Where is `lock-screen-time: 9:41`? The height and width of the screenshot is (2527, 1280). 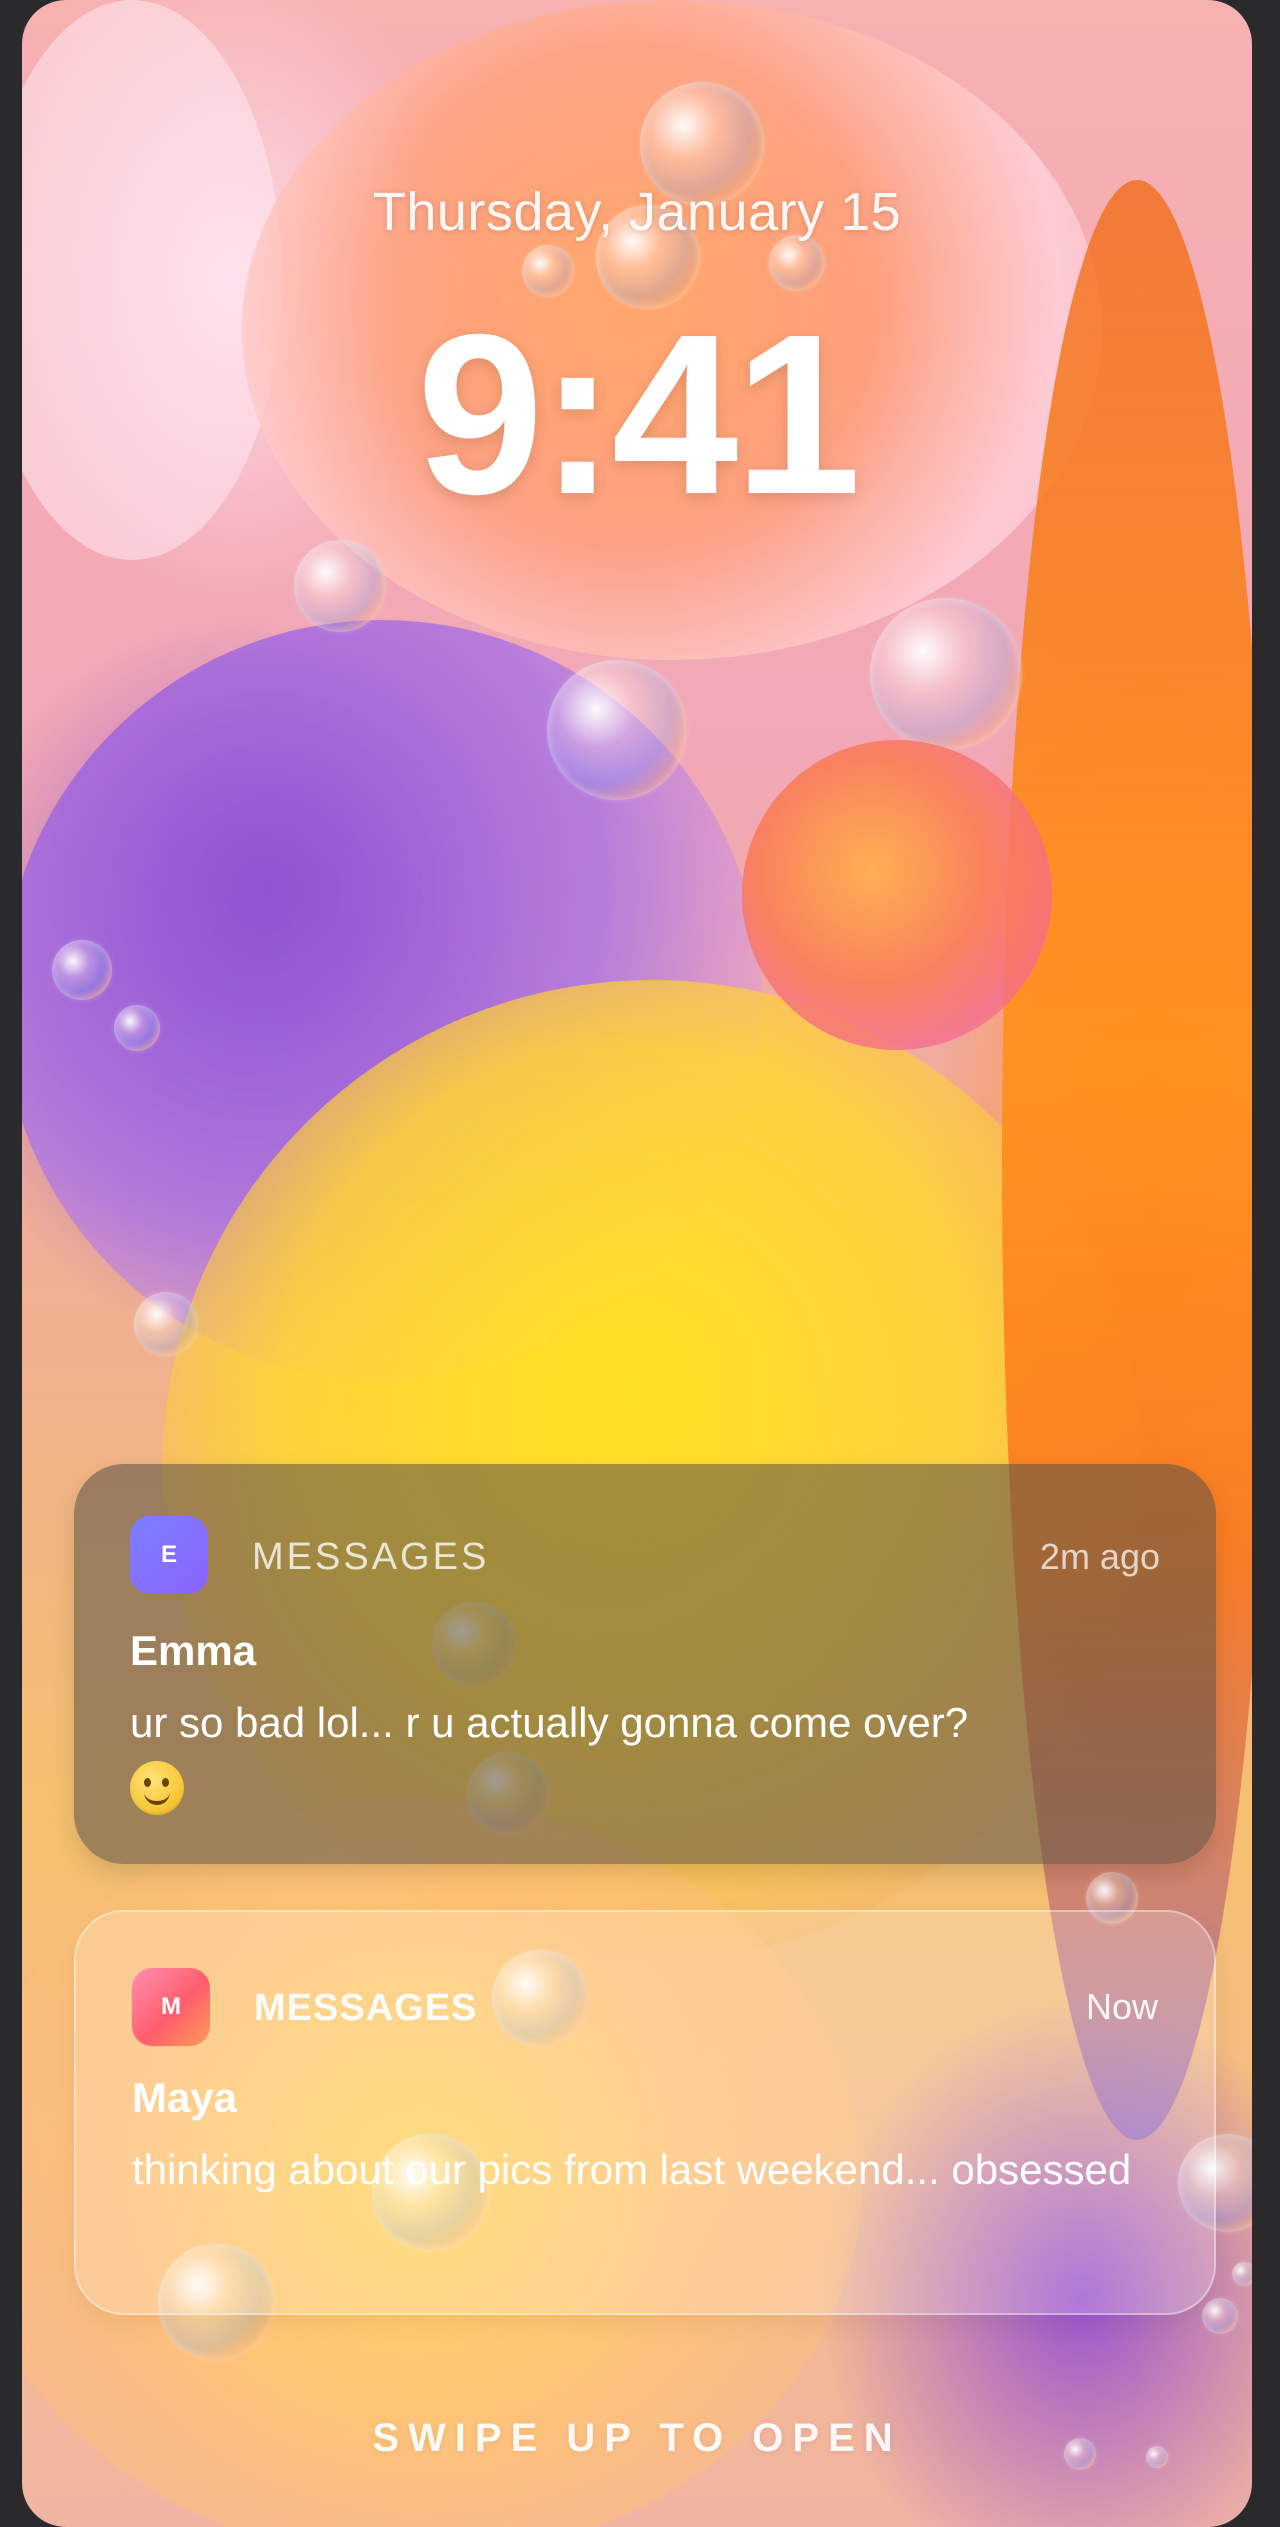
lock-screen-time: 9:41 is located at coordinates (638, 415).